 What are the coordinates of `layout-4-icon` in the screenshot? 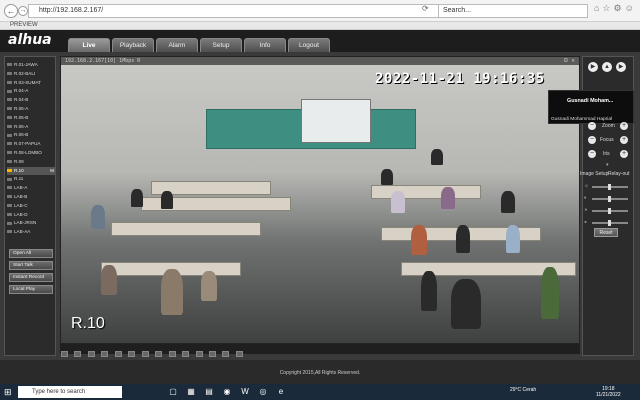 It's located at (78, 354).